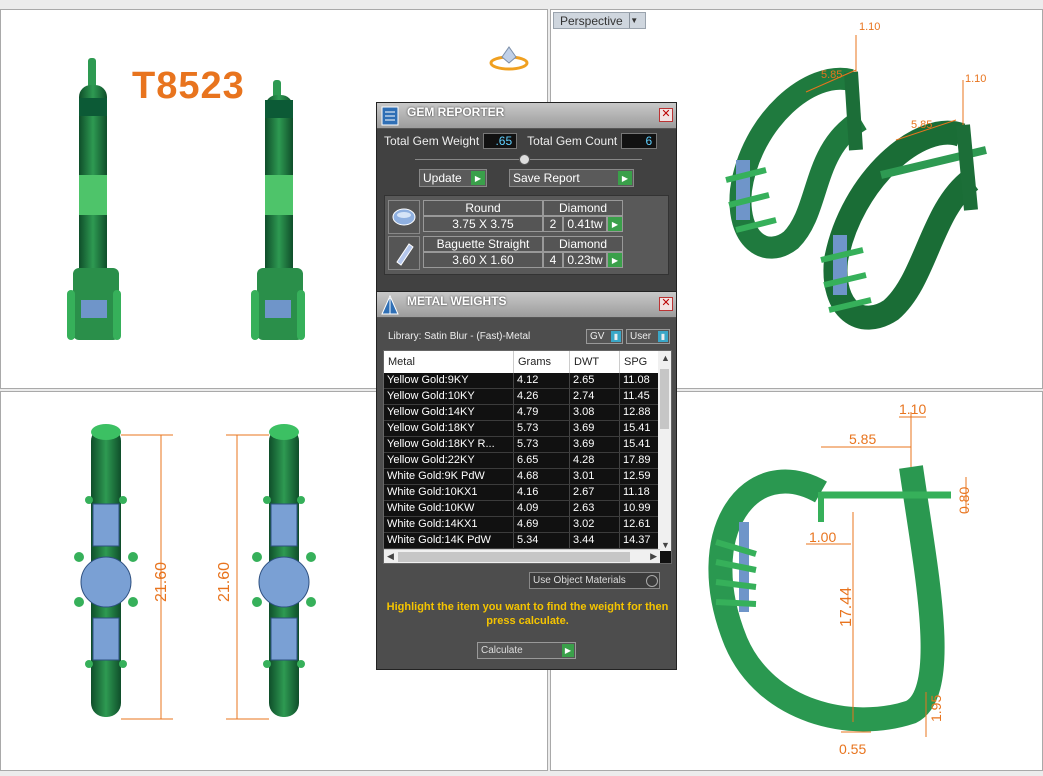 The height and width of the screenshot is (776, 1043). Describe the element at coordinates (594, 580) in the screenshot. I see `use-object-materials-toggle: Use Object Materials` at that location.